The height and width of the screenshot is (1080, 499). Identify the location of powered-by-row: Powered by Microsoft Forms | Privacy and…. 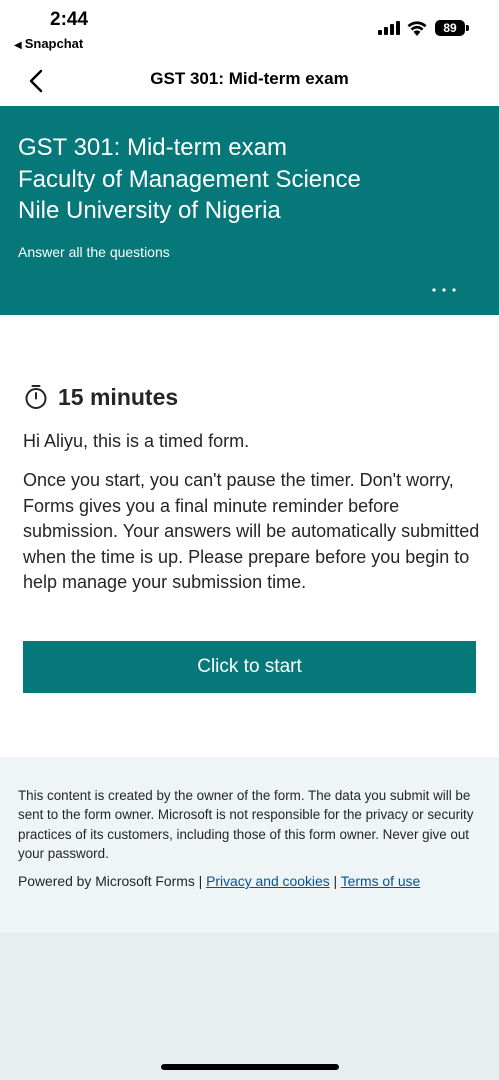
(253, 881).